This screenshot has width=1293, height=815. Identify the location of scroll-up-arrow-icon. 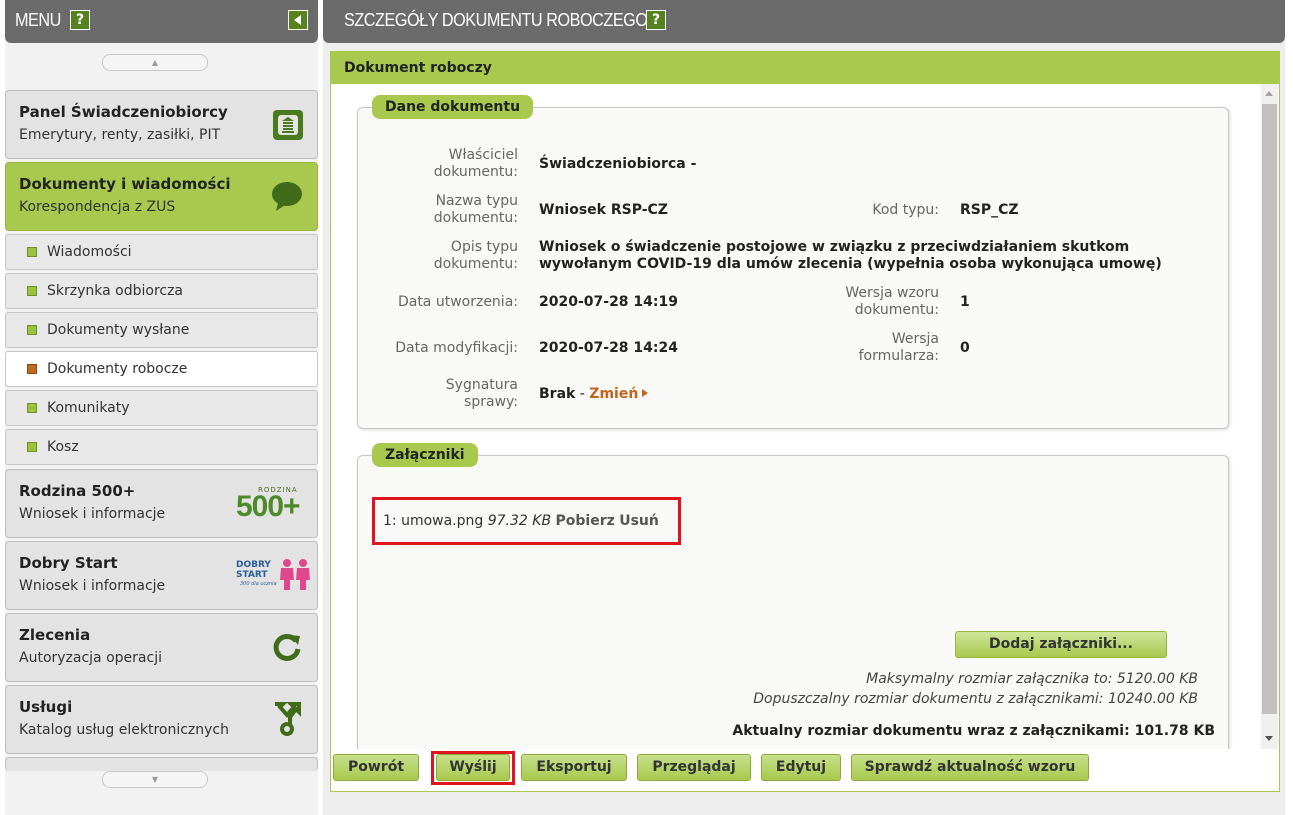
(1269, 93).